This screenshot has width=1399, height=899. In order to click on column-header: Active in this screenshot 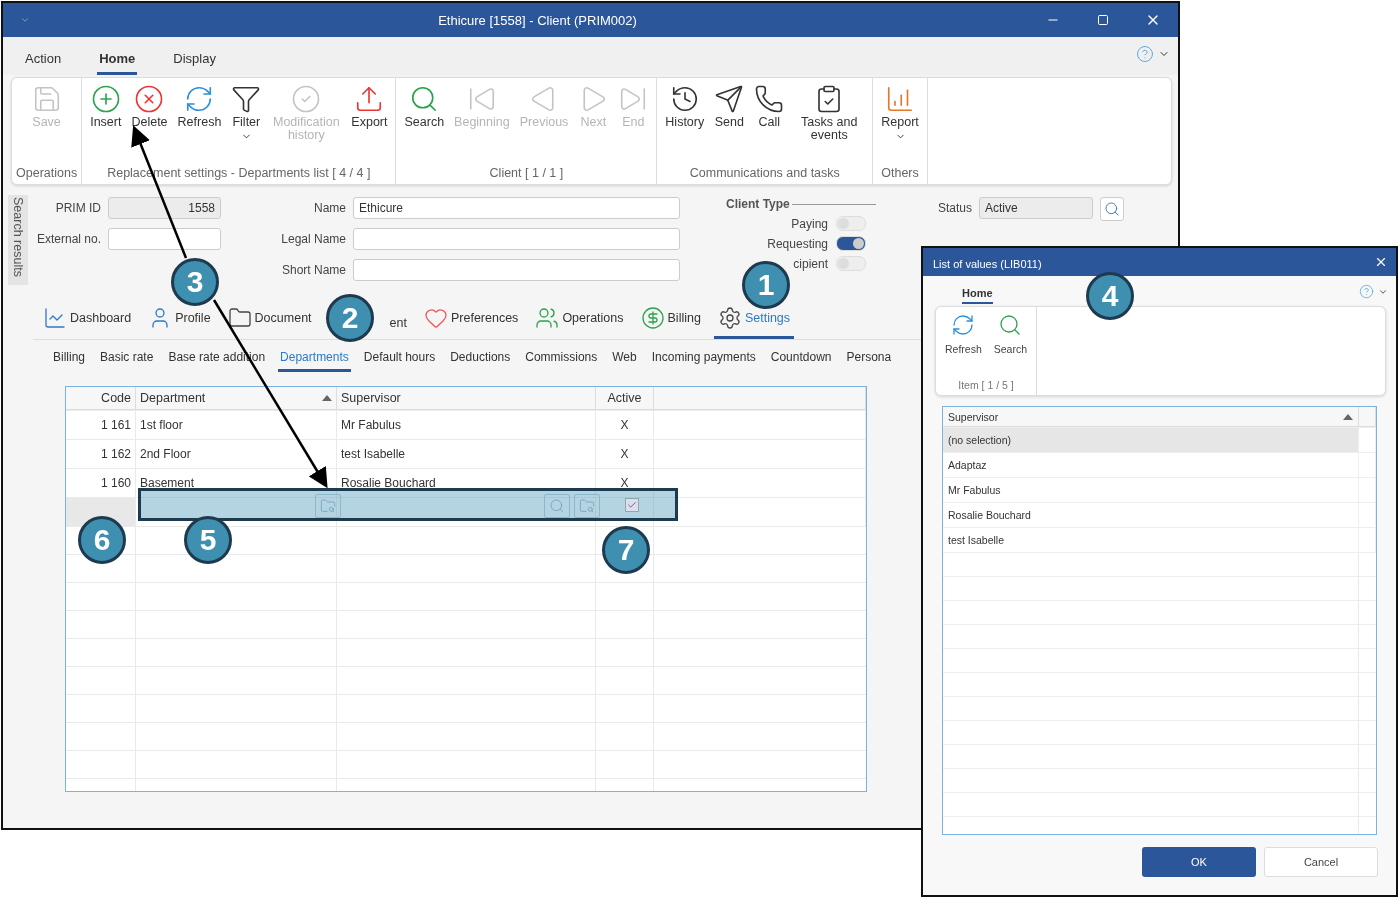, I will do `click(625, 398)`.